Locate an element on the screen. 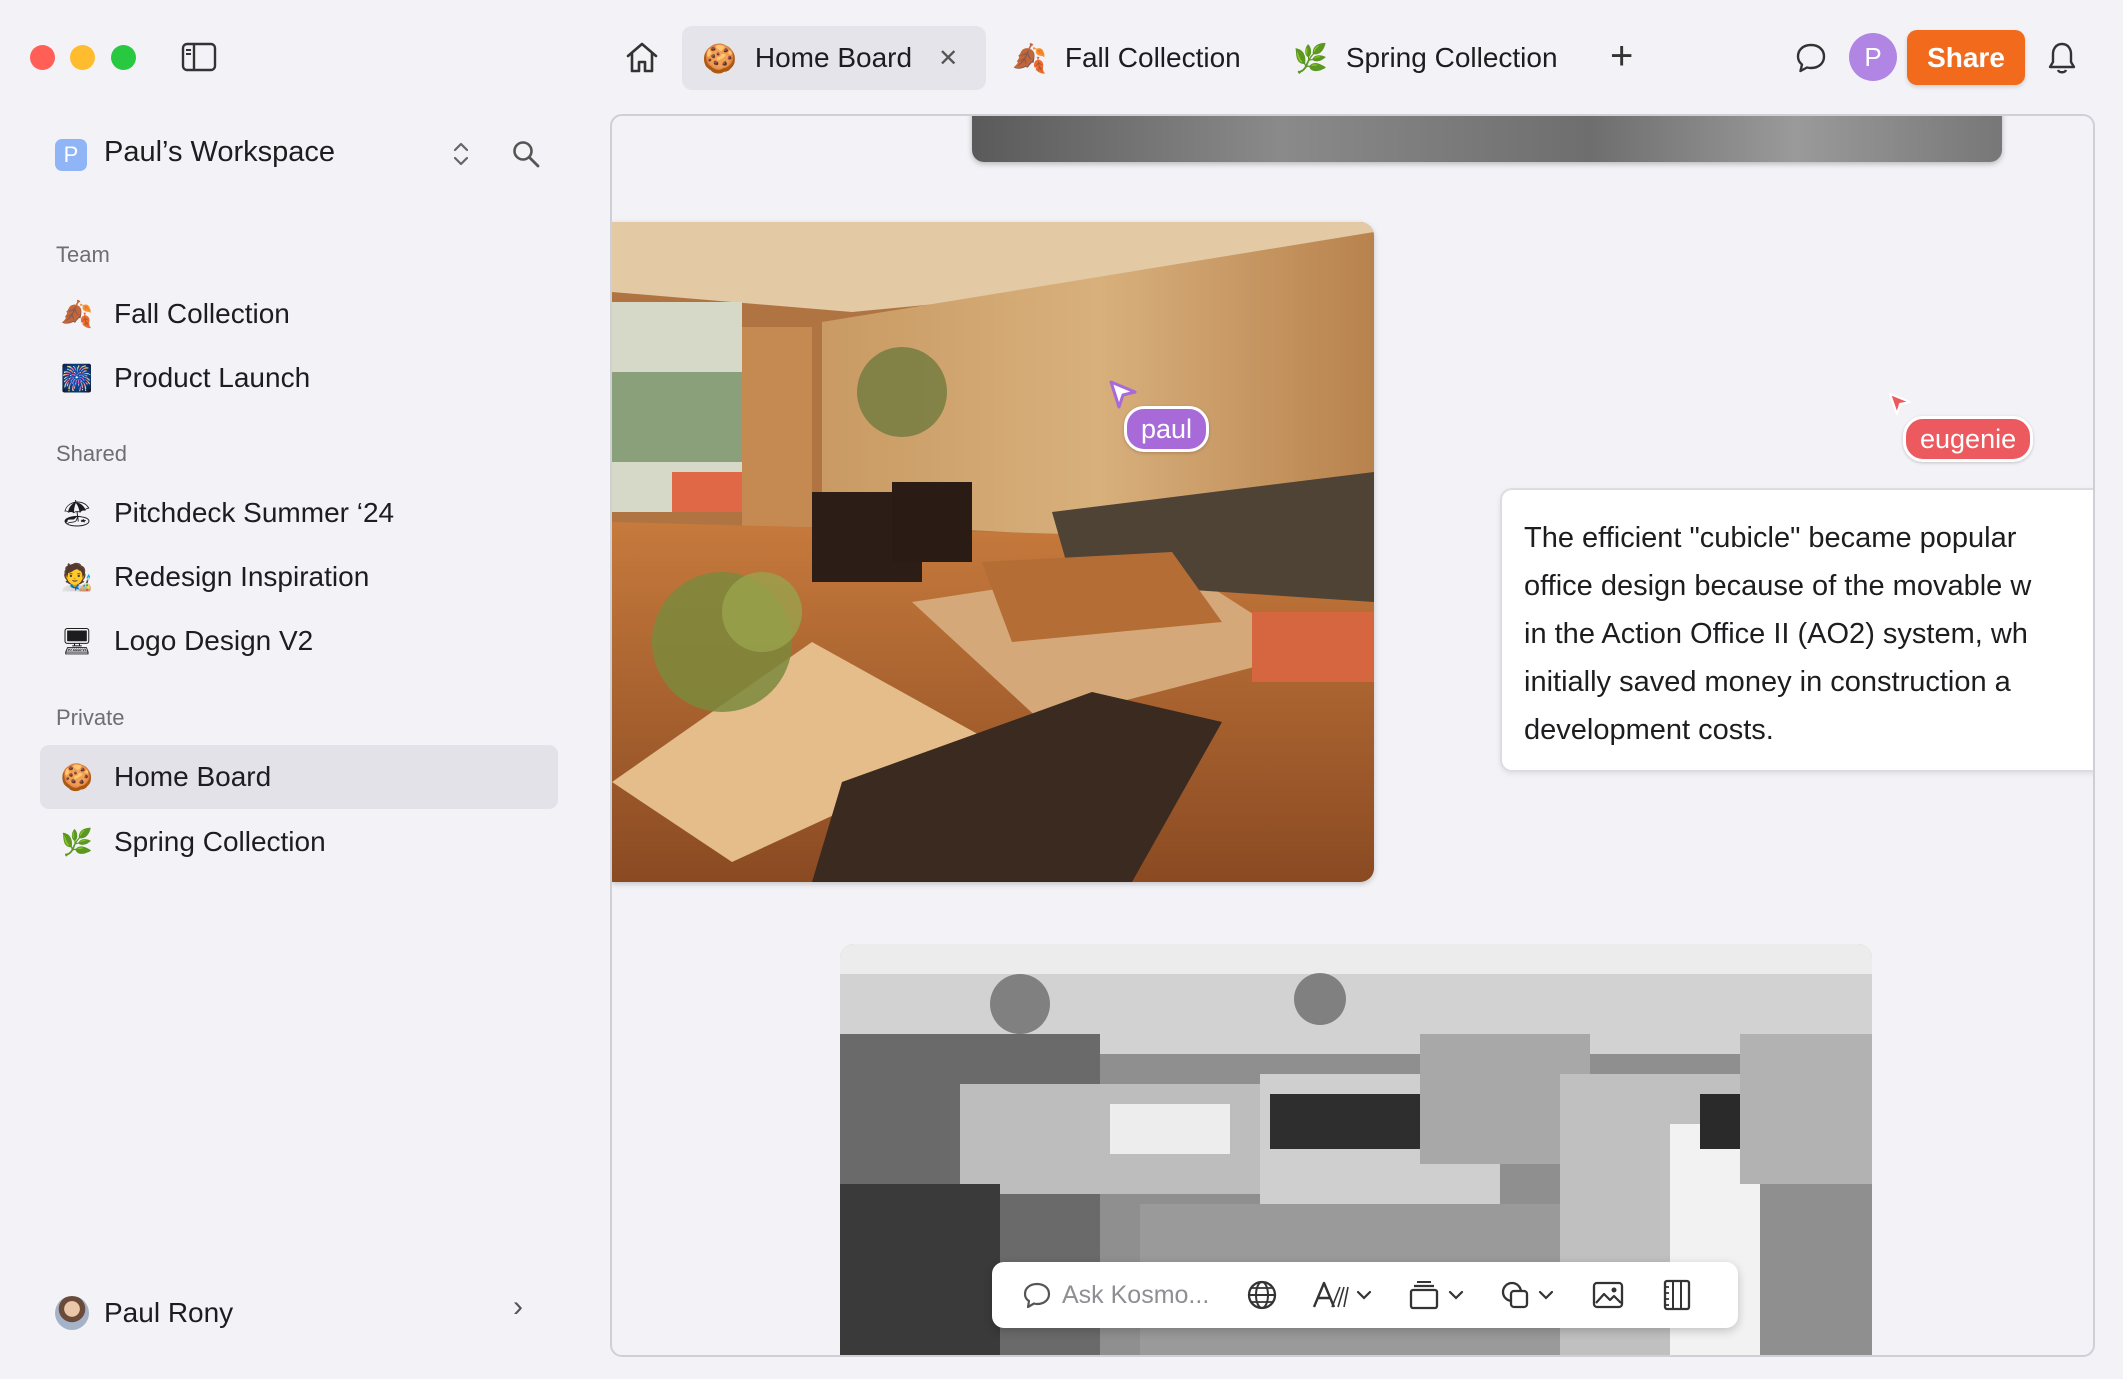  collaborator-cursor-label: paul is located at coordinates (1167, 429).